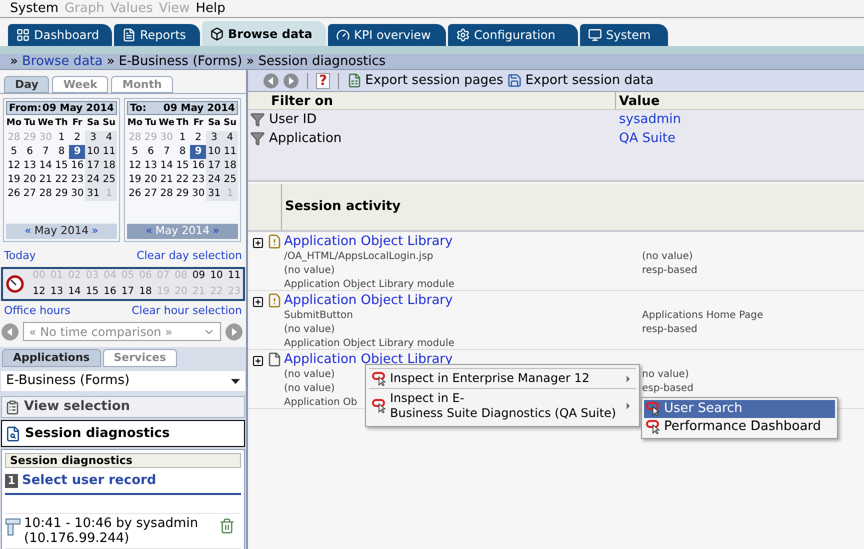 Image resolution: width=864 pixels, height=549 pixels. Describe the element at coordinates (291, 80) in the screenshot. I see `forward-icon` at that location.